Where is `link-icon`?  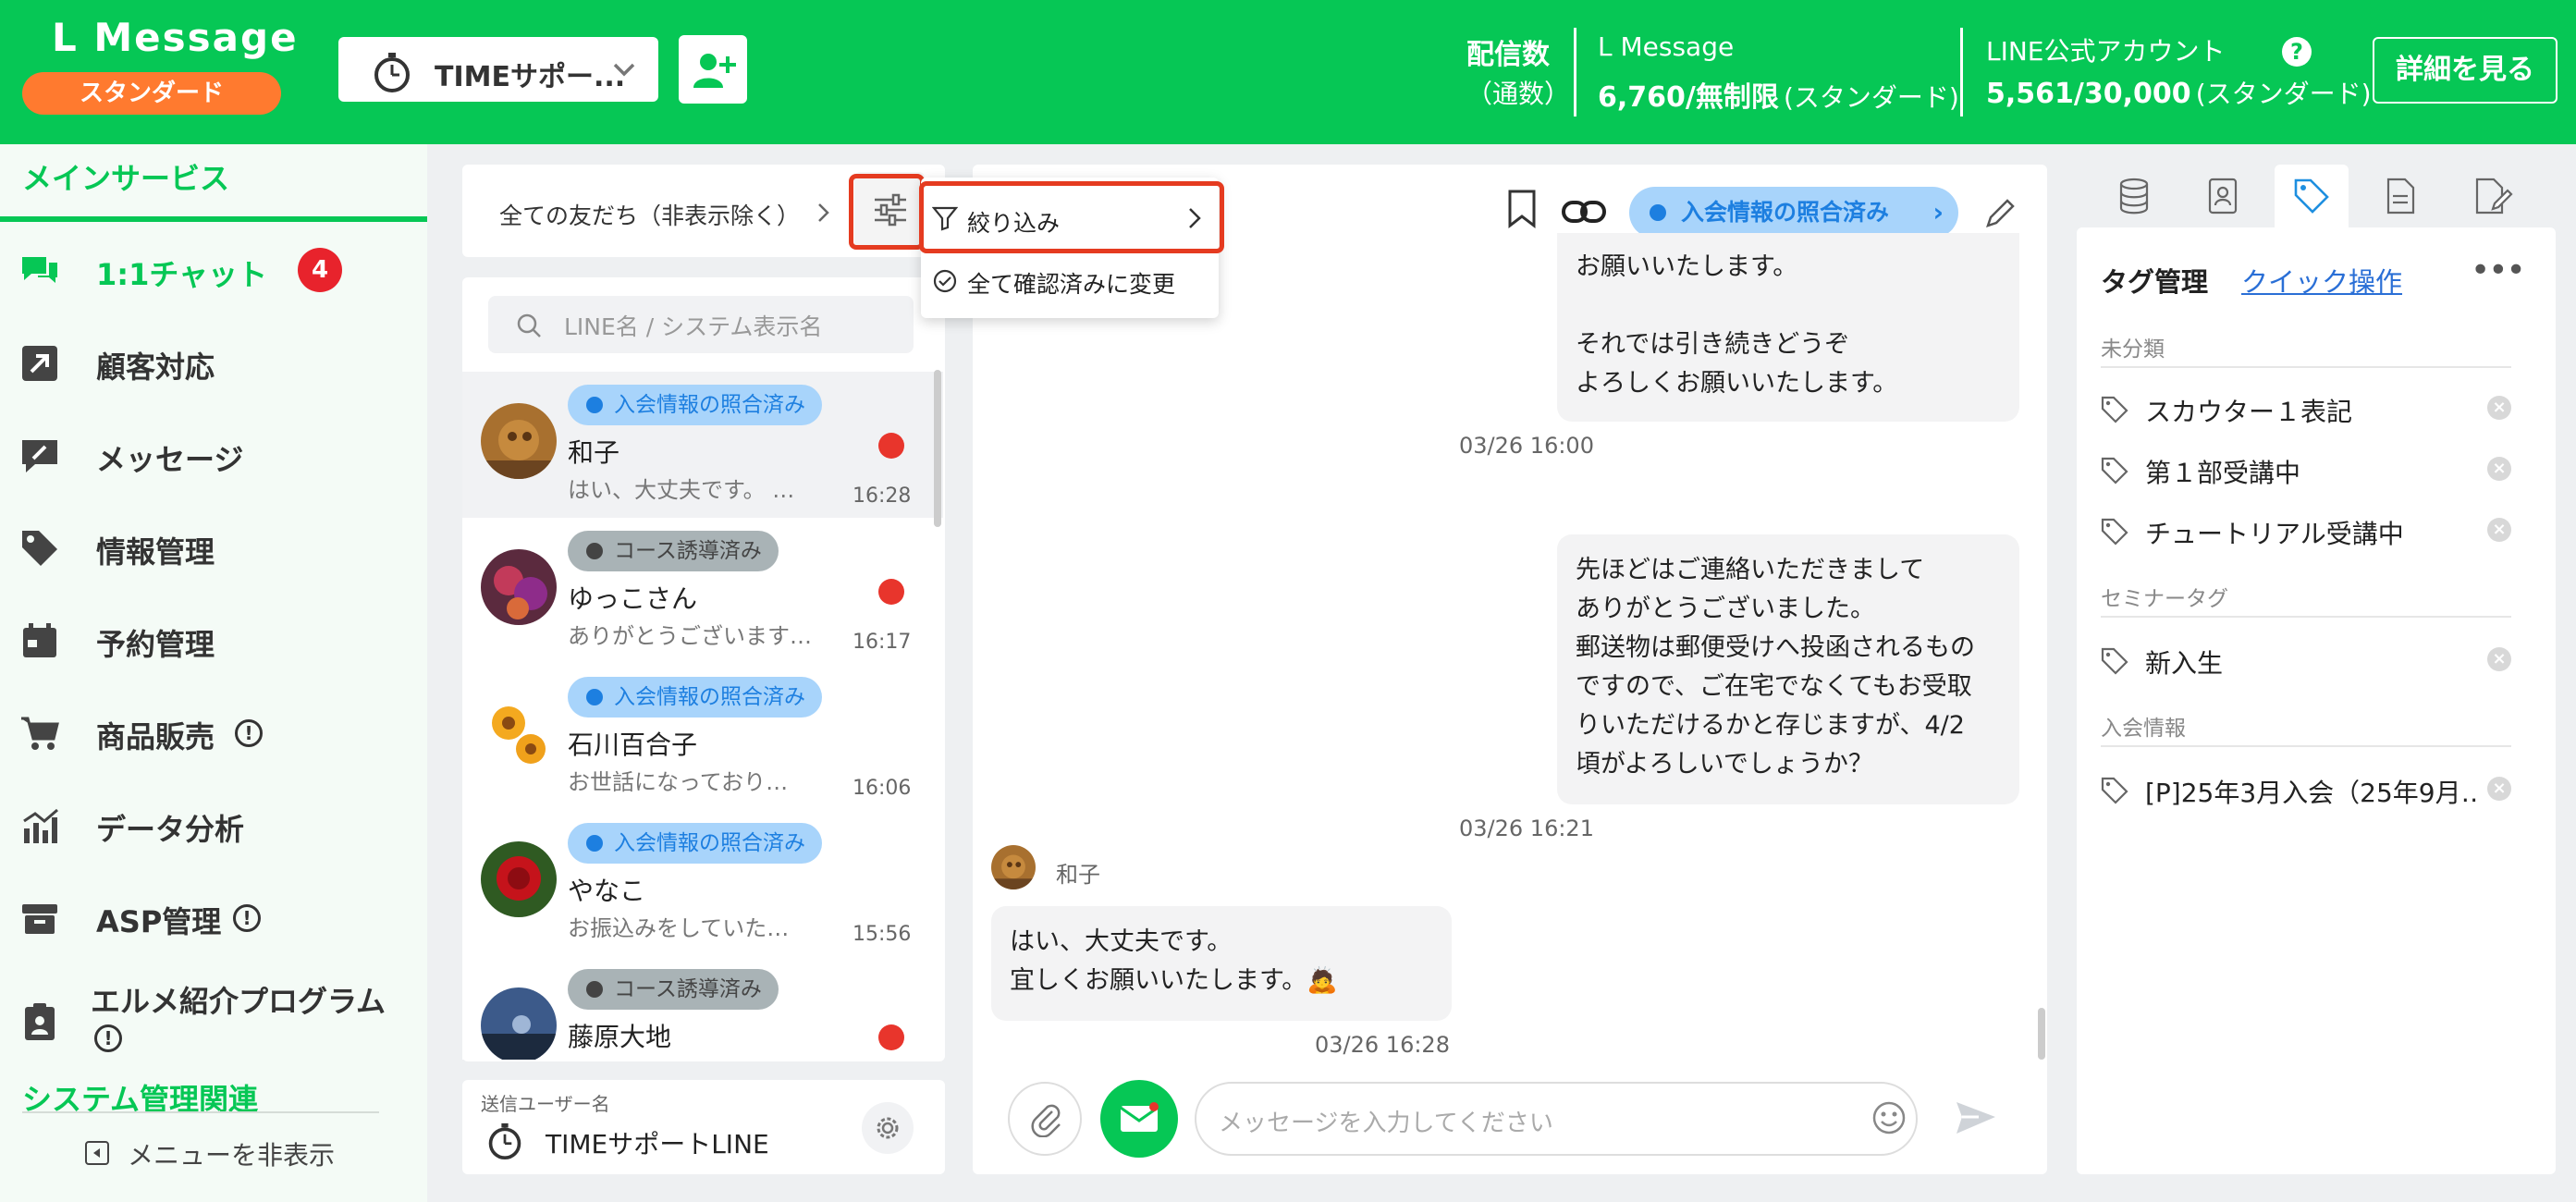
link-icon is located at coordinates (1584, 212).